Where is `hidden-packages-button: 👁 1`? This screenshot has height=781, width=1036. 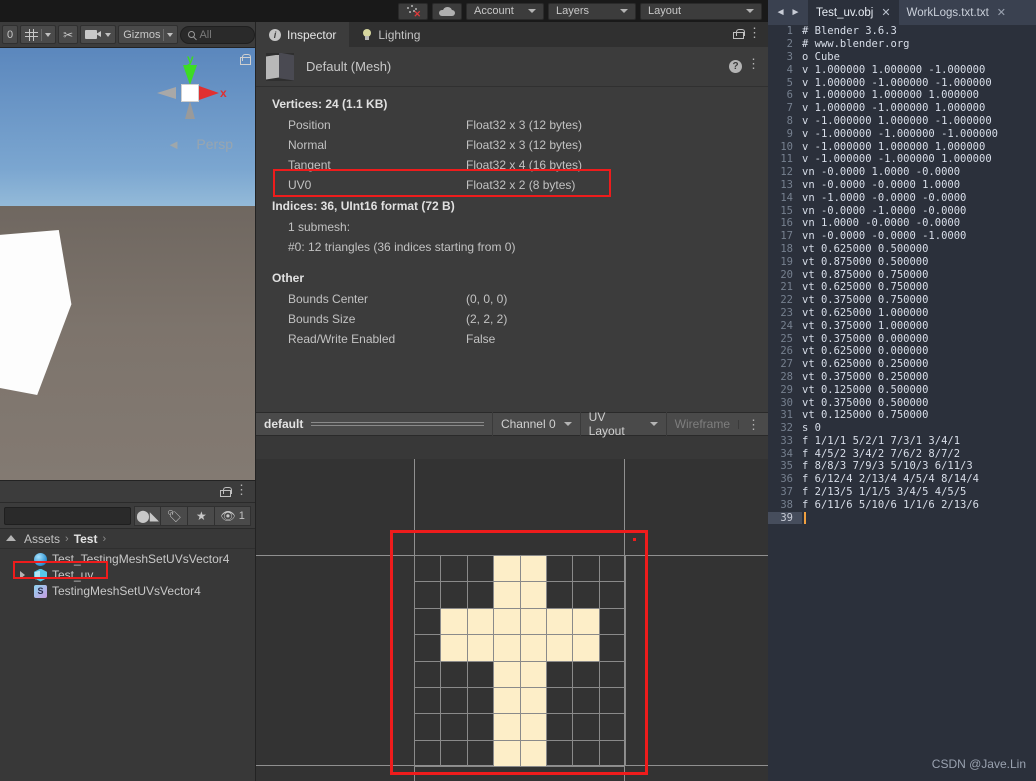
hidden-packages-button: 👁 1 is located at coordinates (233, 515).